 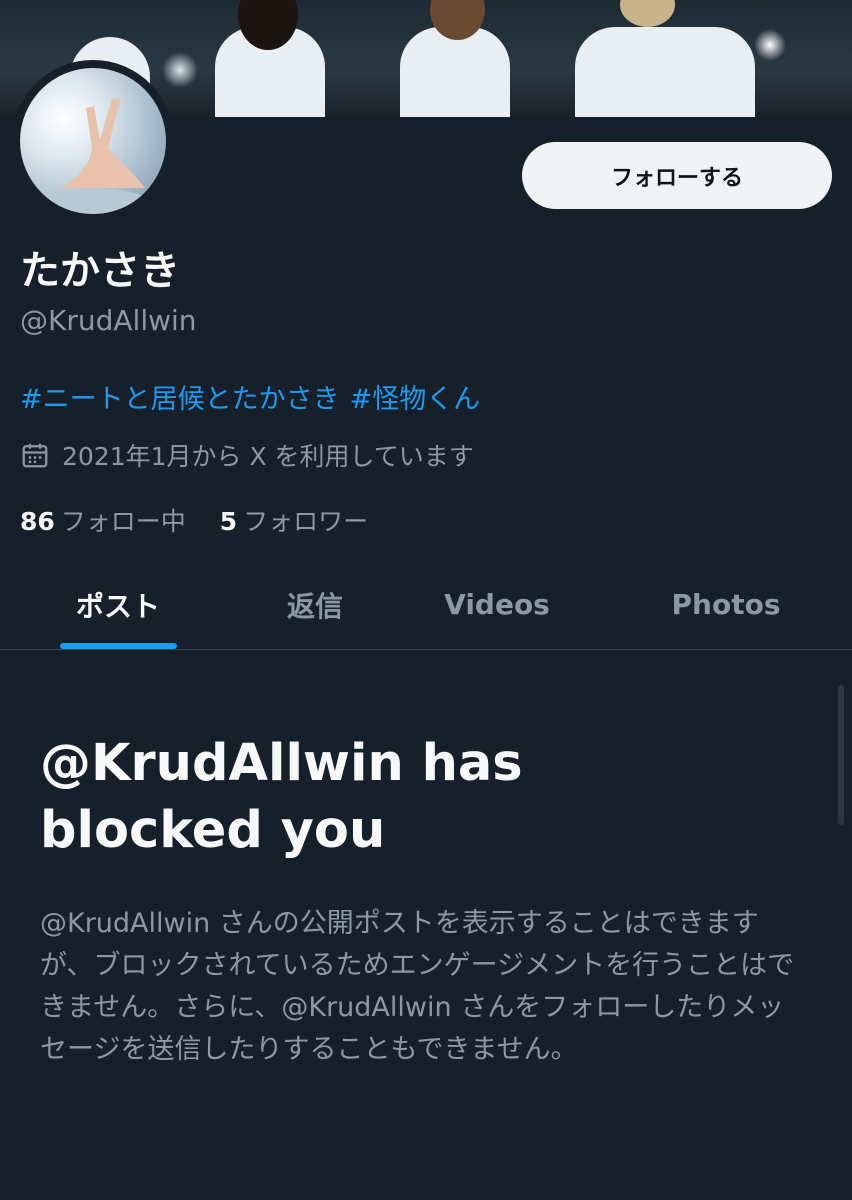 I want to click on bio-hashtag: #怪物くん, so click(x=415, y=399).